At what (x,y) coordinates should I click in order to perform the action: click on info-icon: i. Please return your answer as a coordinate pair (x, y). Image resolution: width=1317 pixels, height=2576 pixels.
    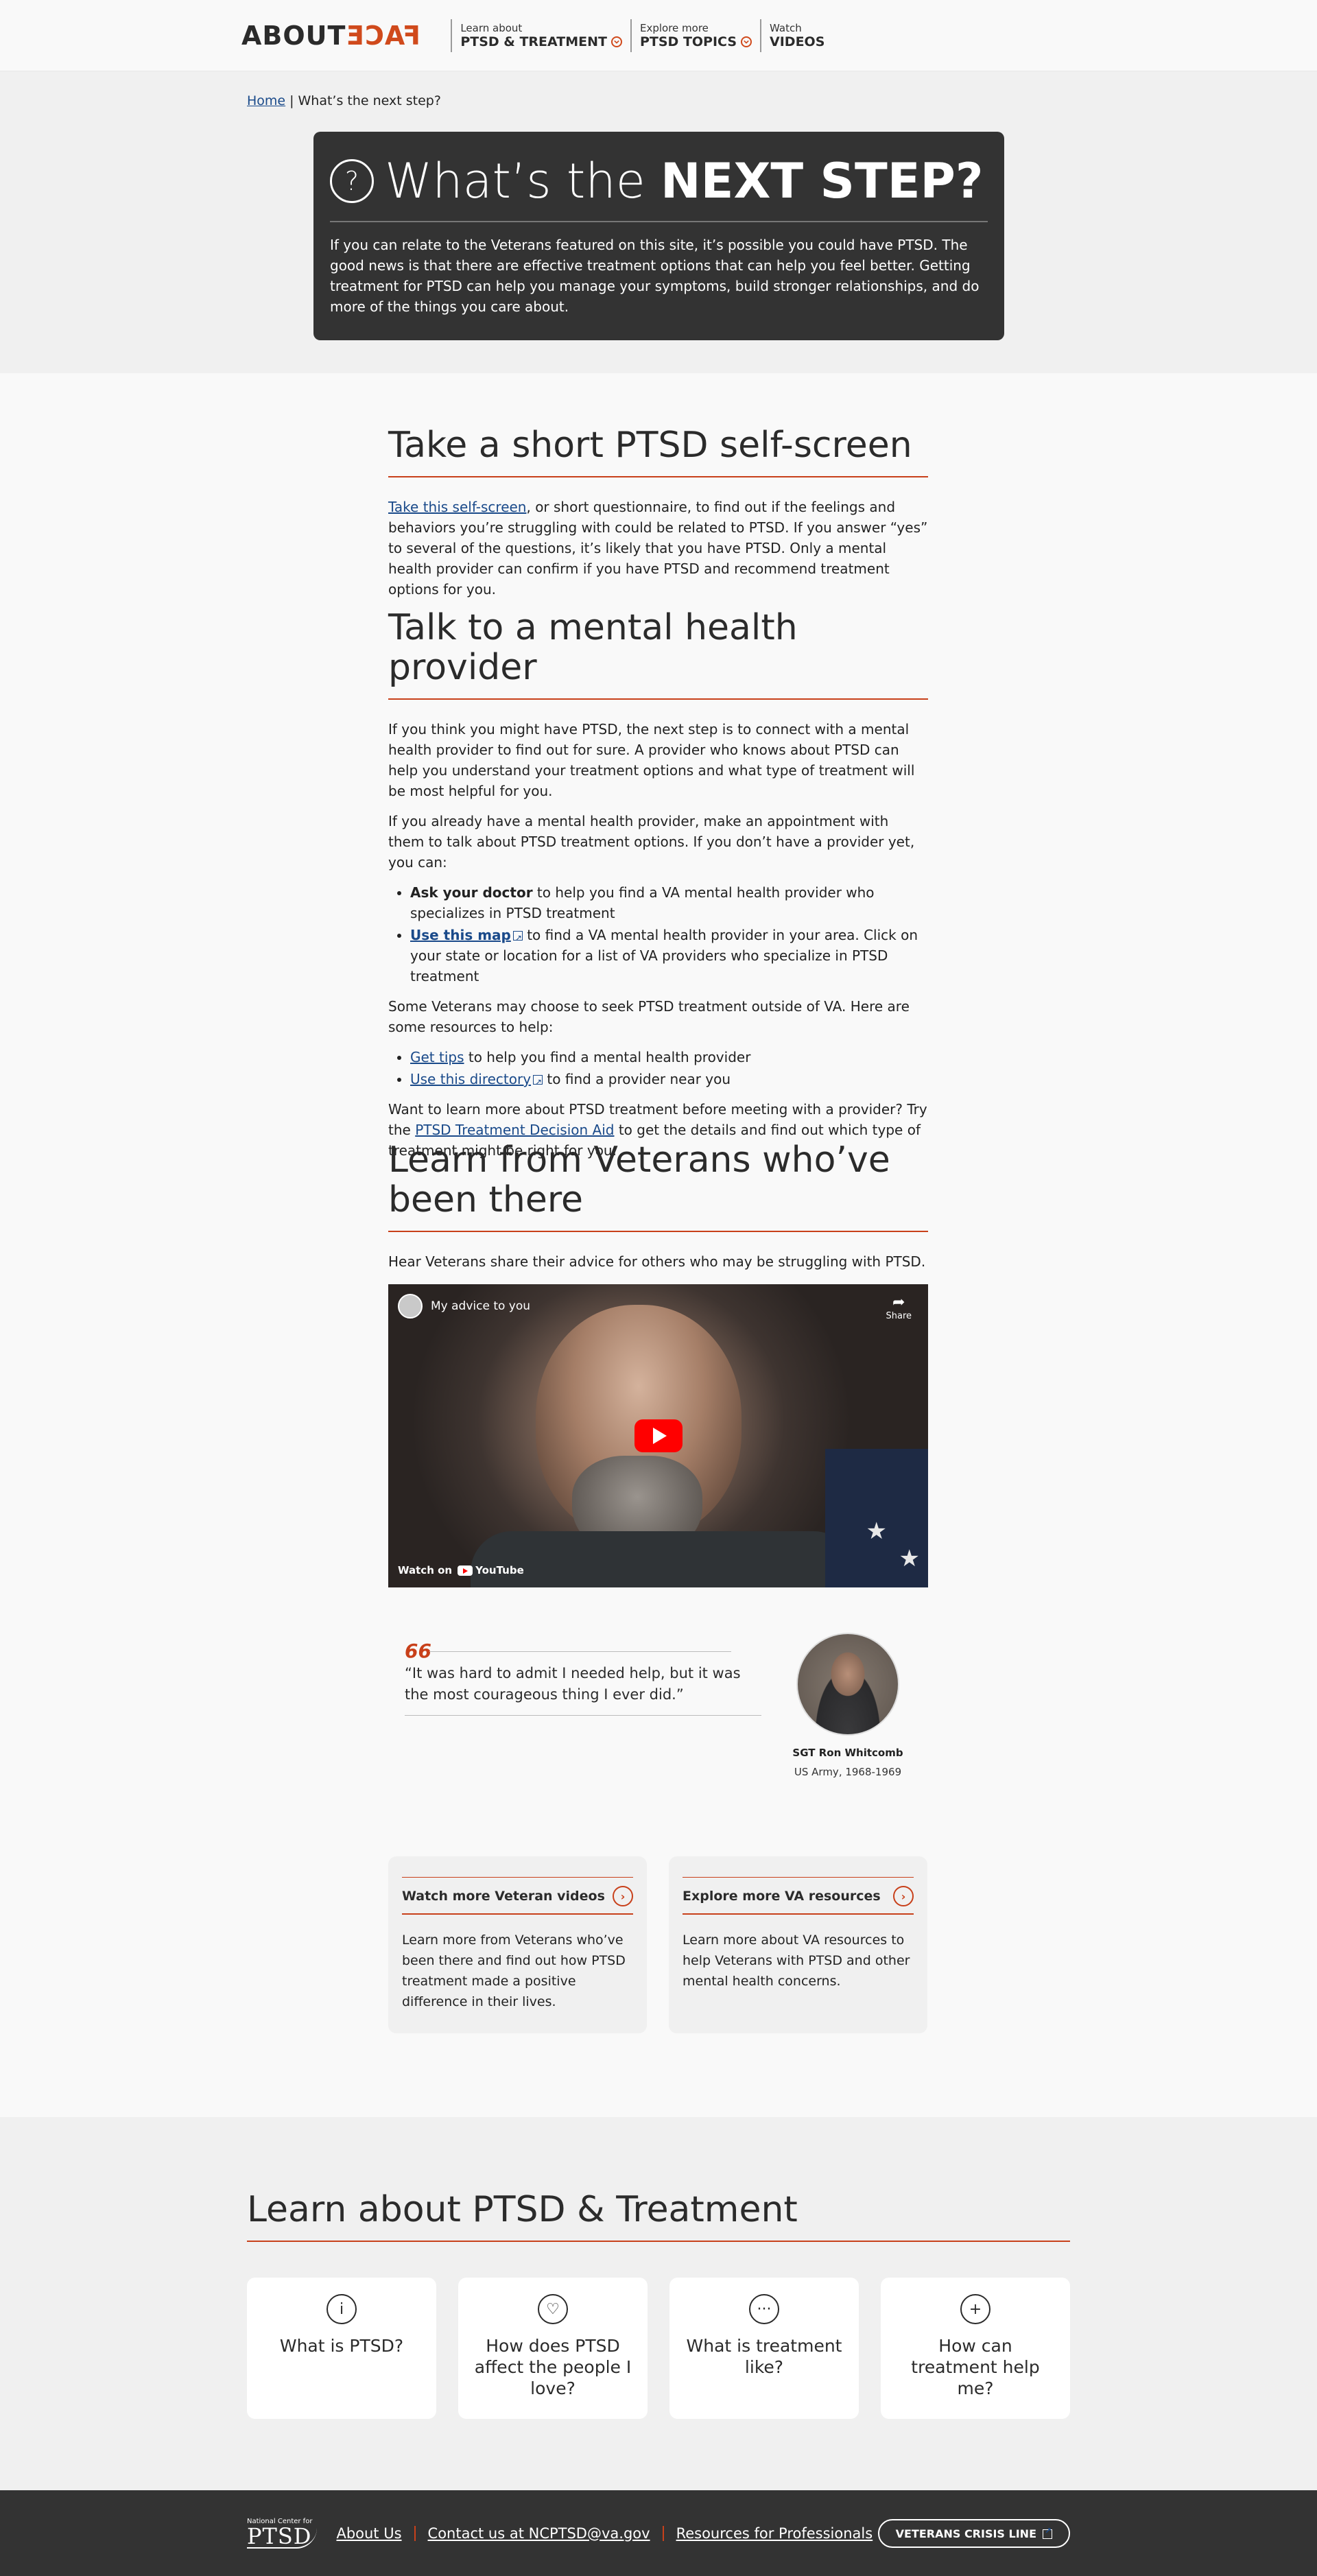
    Looking at the image, I should click on (342, 2309).